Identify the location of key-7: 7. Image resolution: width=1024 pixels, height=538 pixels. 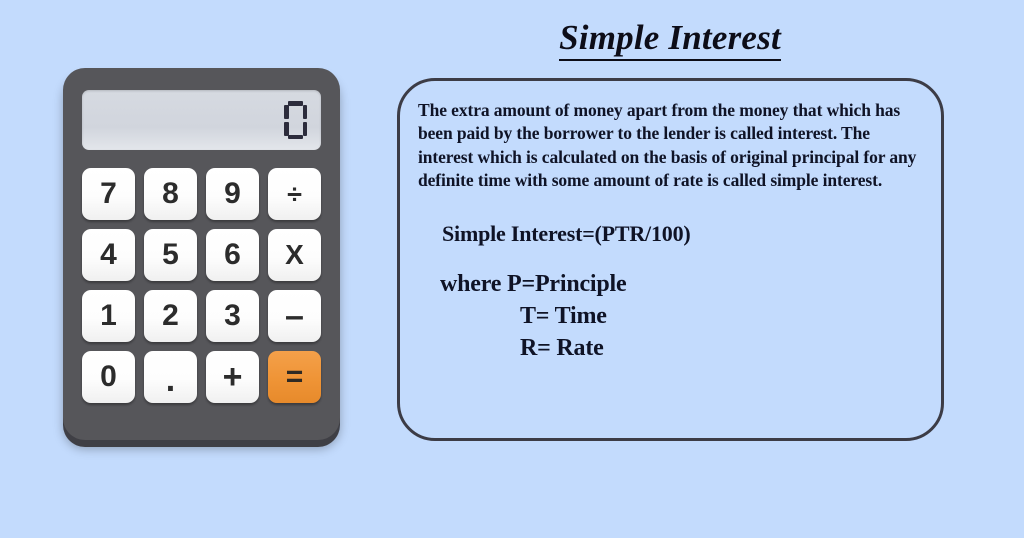
(108, 194).